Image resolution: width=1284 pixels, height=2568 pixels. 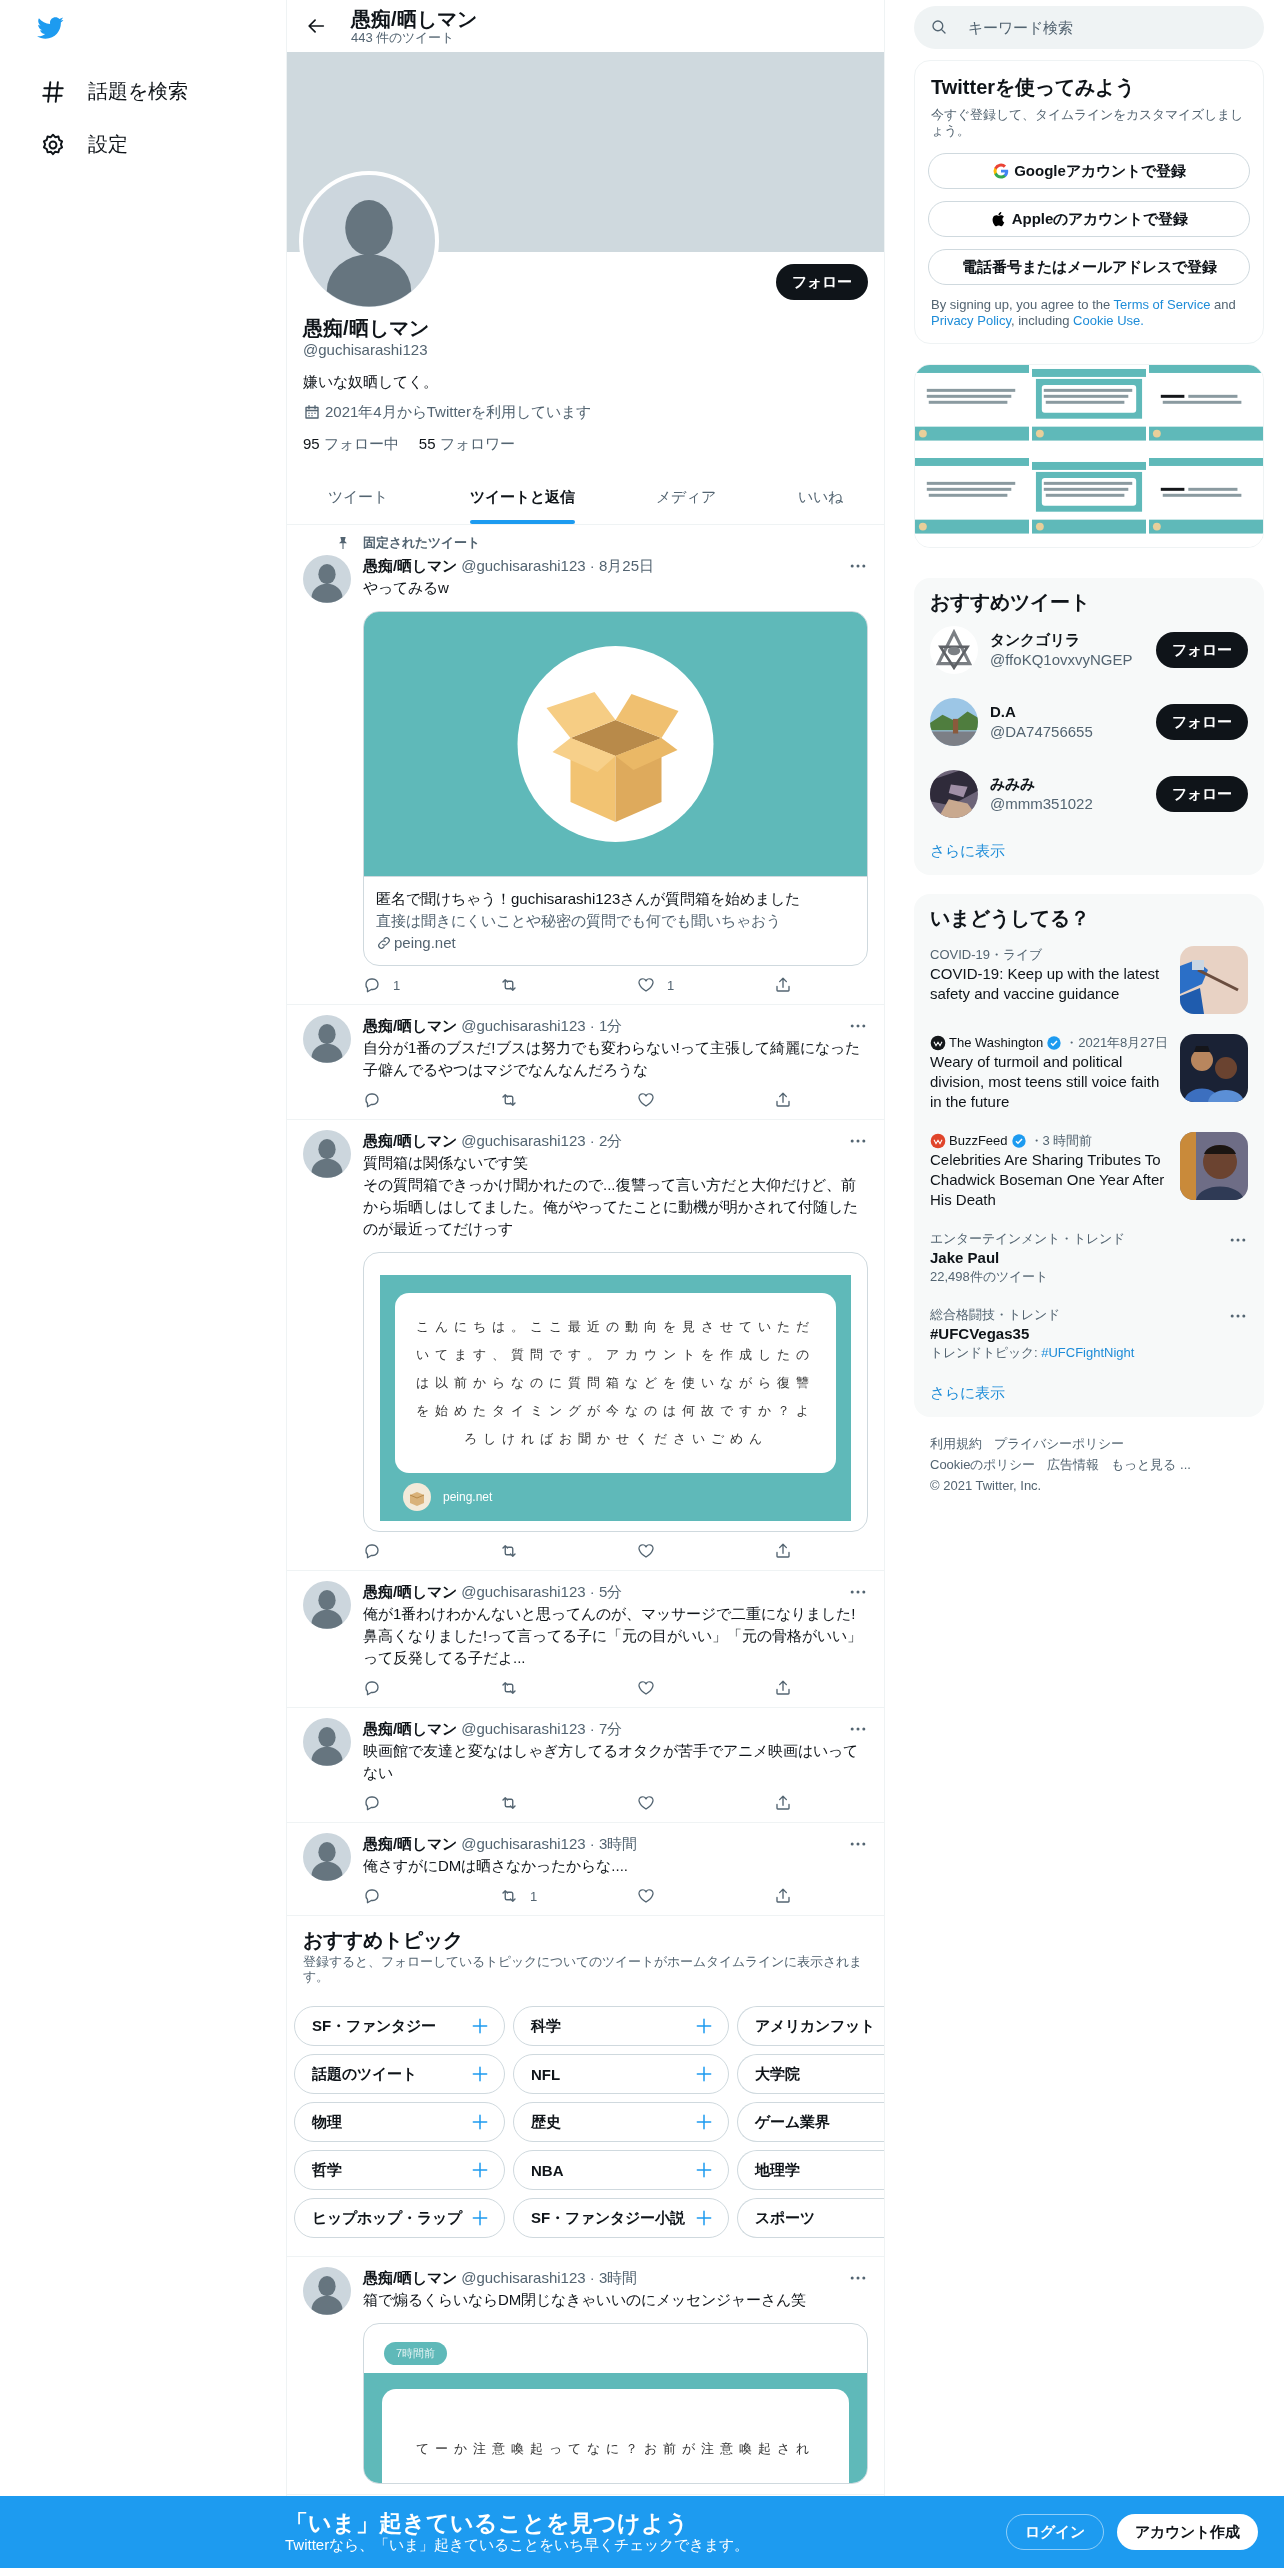 What do you see at coordinates (417, 1497) in the screenshot?
I see `box-icon` at bounding box center [417, 1497].